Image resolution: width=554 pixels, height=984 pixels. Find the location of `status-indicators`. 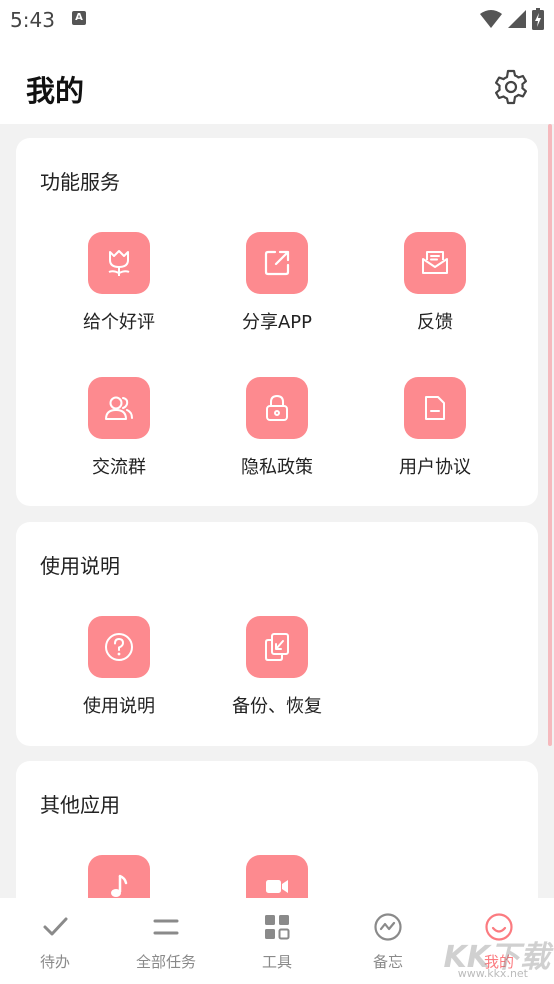

status-indicators is located at coordinates (512, 19).